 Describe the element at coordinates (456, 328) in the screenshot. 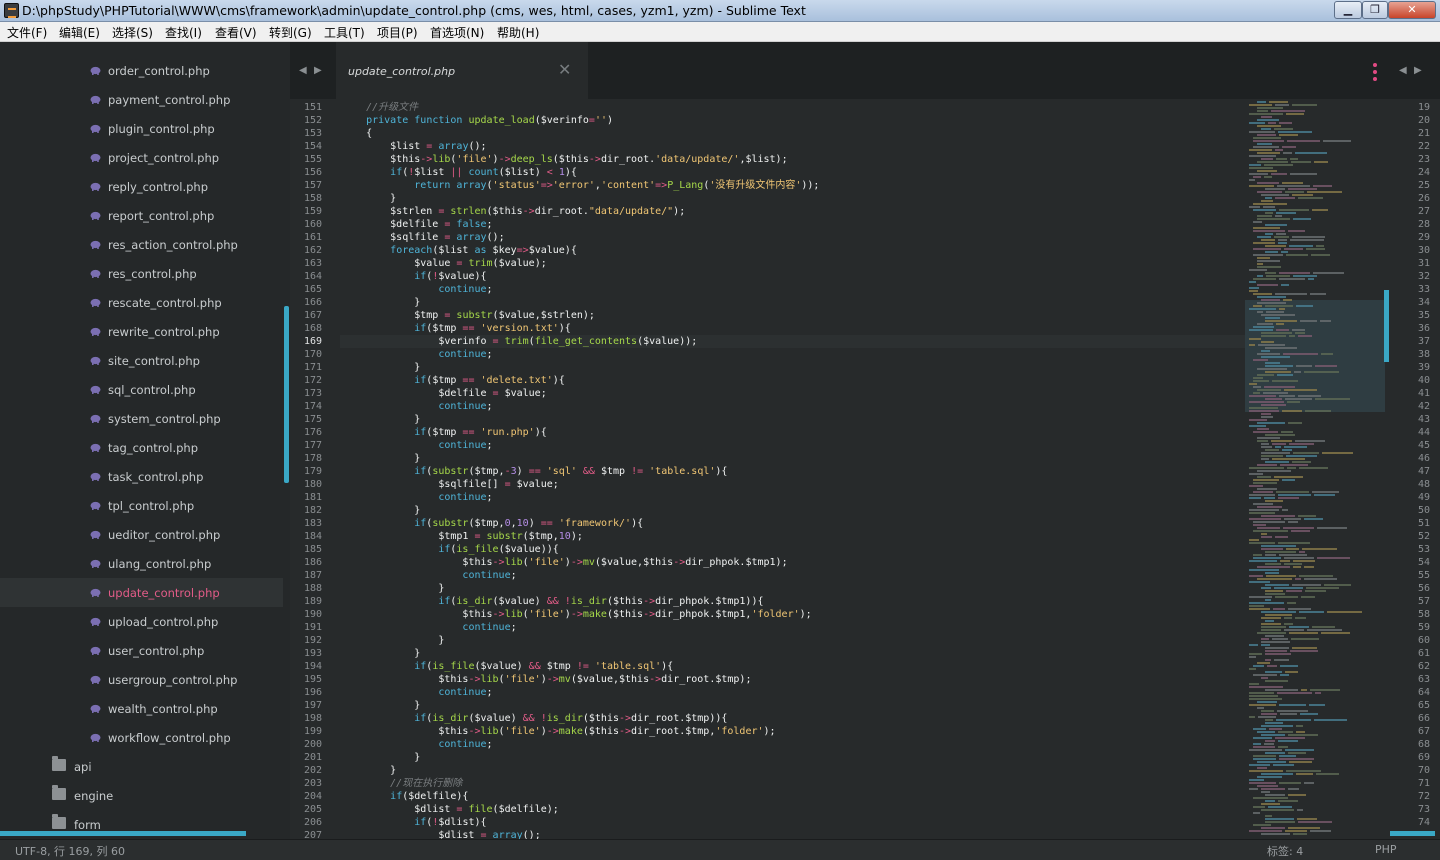

I see `code-line: if($tmp == 'version.txt'){` at that location.